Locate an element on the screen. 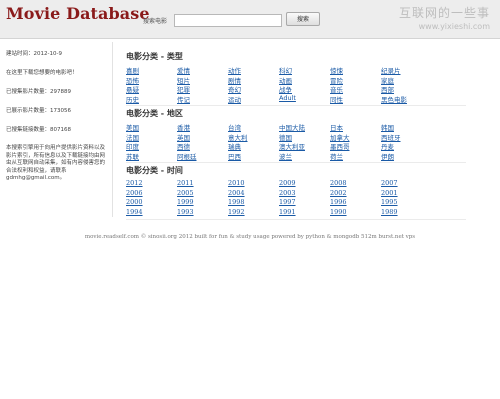 Image resolution: width=500 pixels, height=399 pixels. category-link: 美国 is located at coordinates (132, 127).